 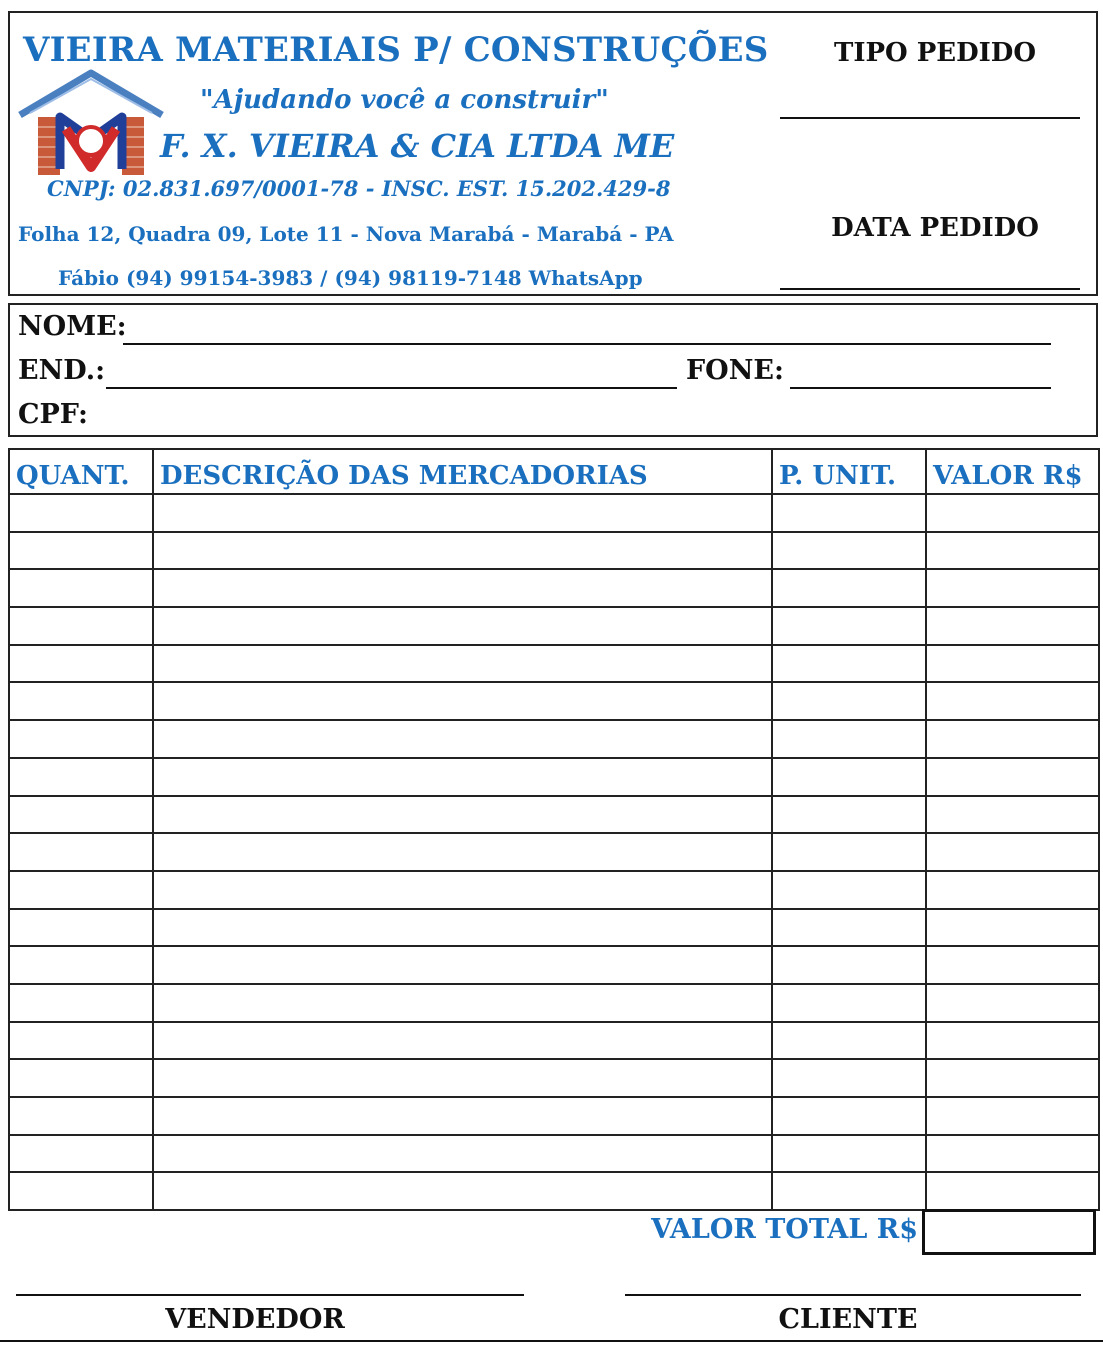 What do you see at coordinates (1009, 1232) in the screenshot?
I see `total-value-field` at bounding box center [1009, 1232].